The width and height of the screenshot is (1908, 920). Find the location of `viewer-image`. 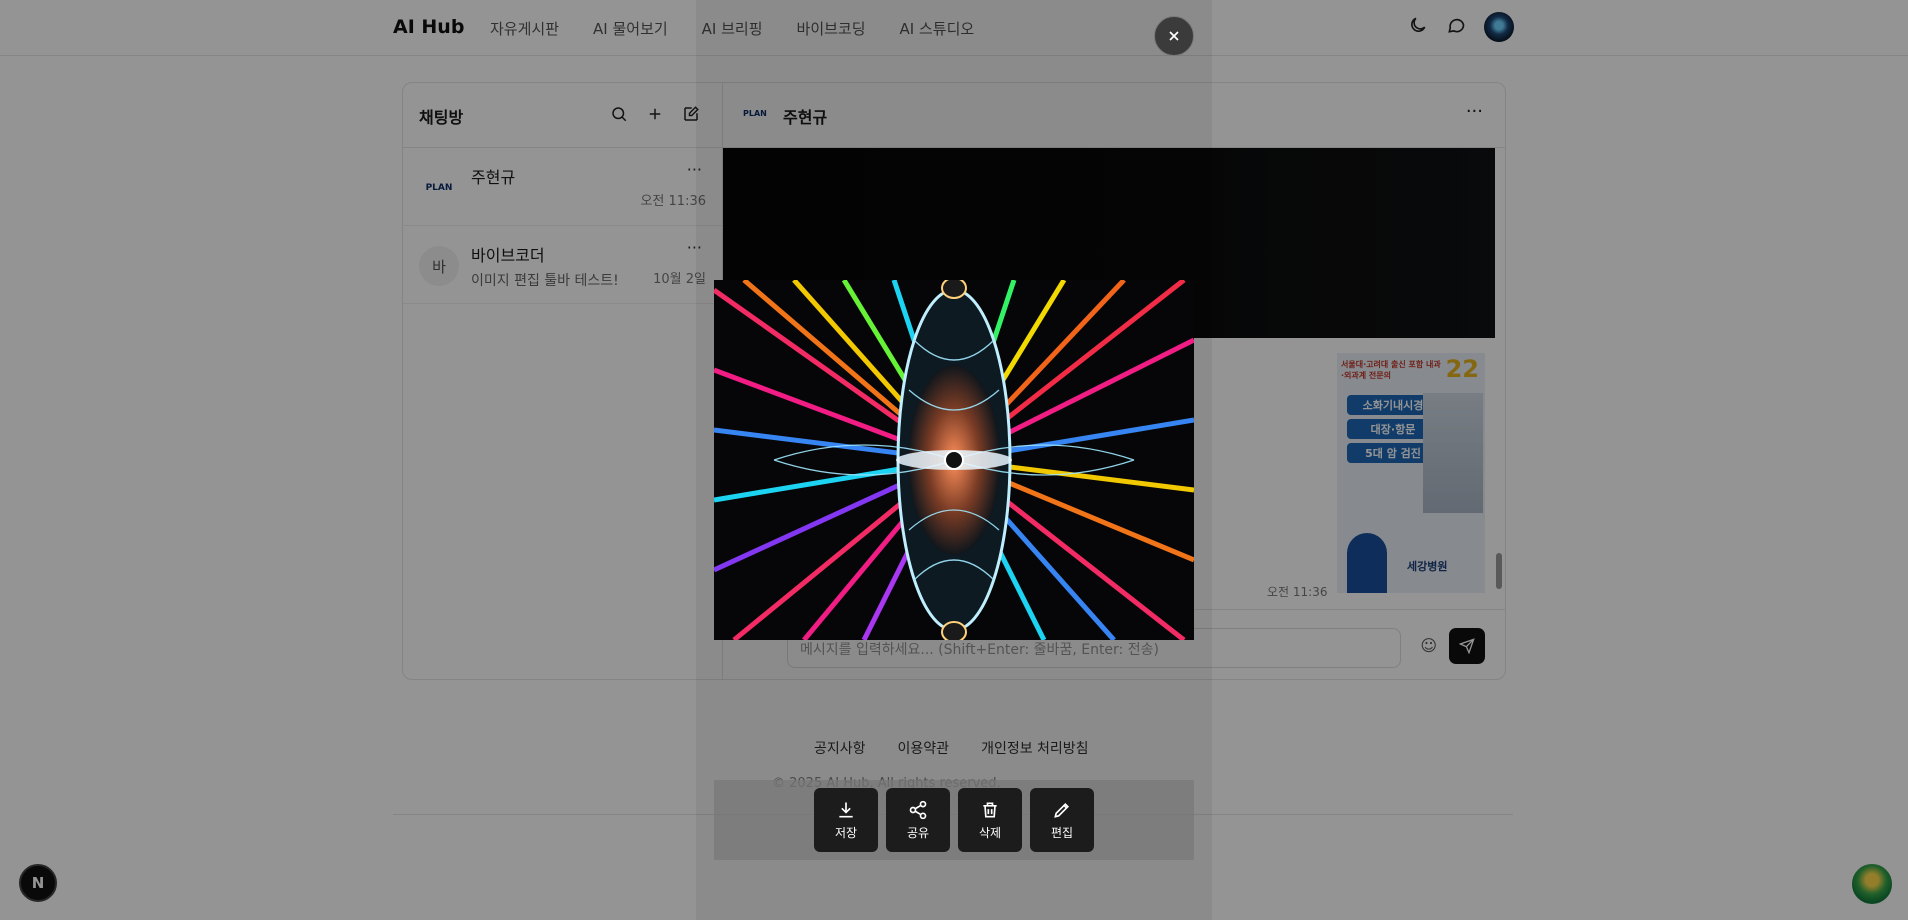

viewer-image is located at coordinates (954, 460).